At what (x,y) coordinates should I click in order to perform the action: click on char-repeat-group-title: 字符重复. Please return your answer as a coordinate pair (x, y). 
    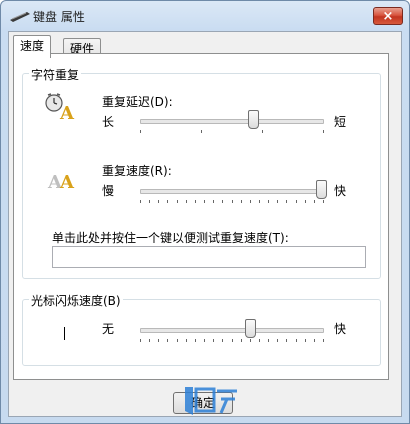
    Looking at the image, I should click on (55, 74).